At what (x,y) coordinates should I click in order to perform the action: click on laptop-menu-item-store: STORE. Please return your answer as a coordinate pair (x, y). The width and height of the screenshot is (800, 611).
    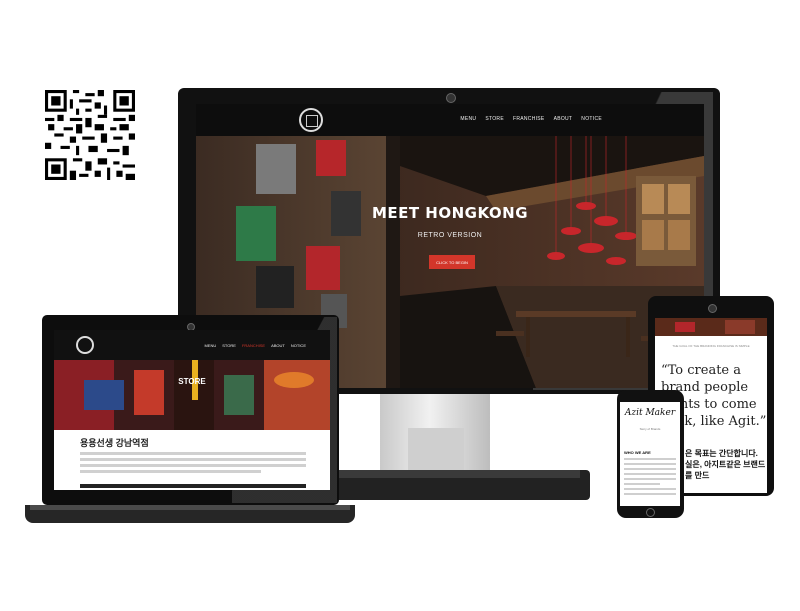
    Looking at the image, I should click on (229, 345).